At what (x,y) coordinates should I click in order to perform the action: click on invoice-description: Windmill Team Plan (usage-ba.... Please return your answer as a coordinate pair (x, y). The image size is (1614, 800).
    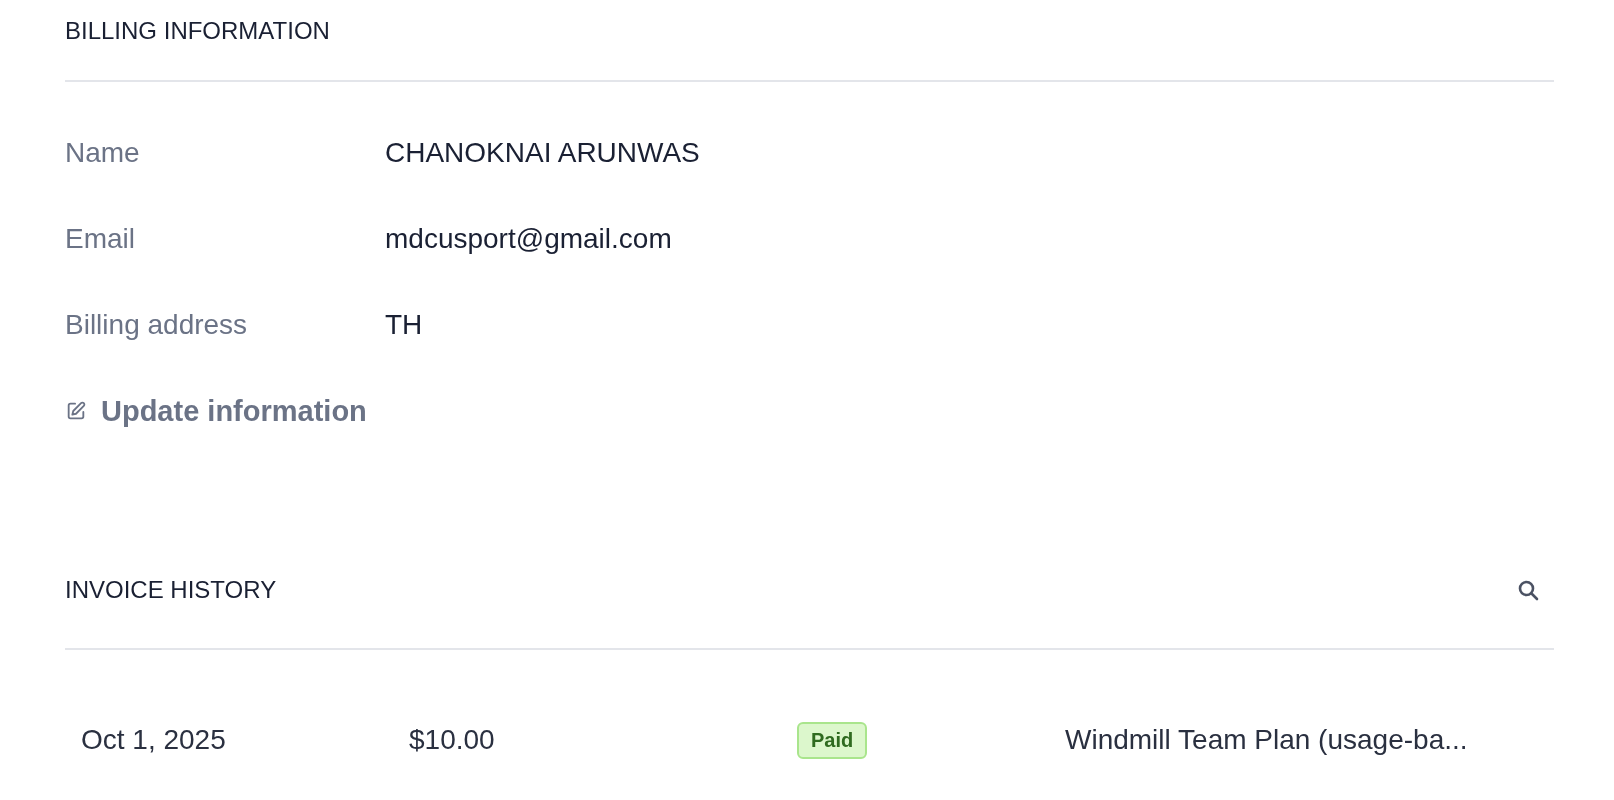
    Looking at the image, I should click on (1266, 740).